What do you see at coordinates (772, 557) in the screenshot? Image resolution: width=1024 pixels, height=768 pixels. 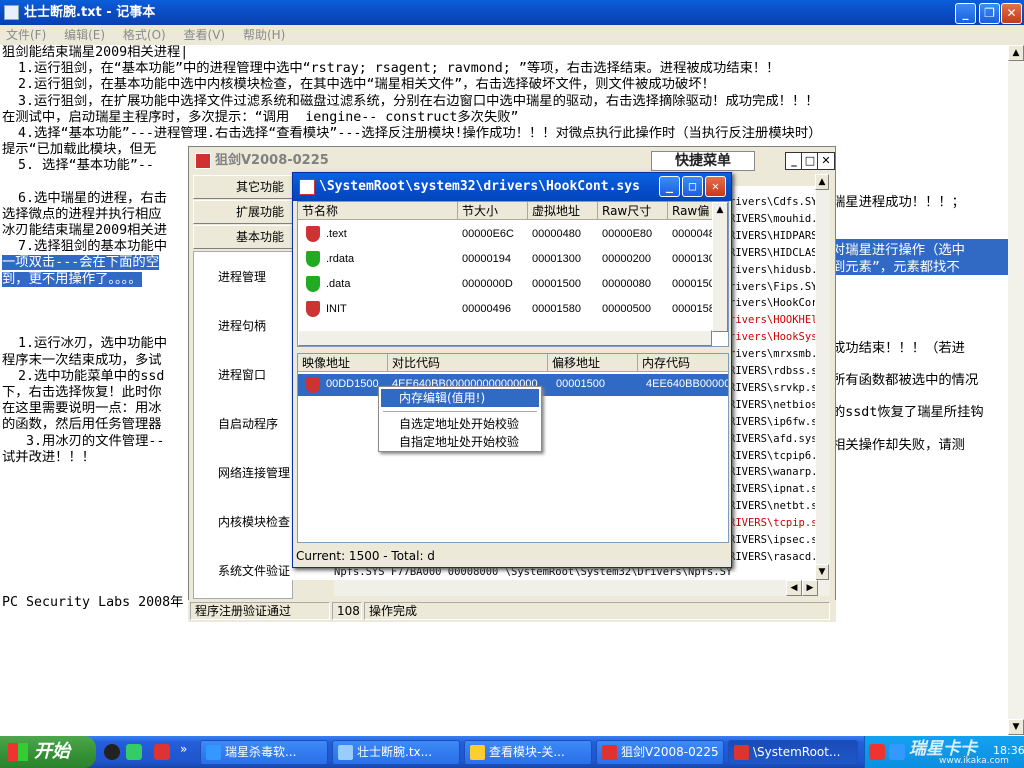 I see `driver-row: RIVERS\rasacd.` at bounding box center [772, 557].